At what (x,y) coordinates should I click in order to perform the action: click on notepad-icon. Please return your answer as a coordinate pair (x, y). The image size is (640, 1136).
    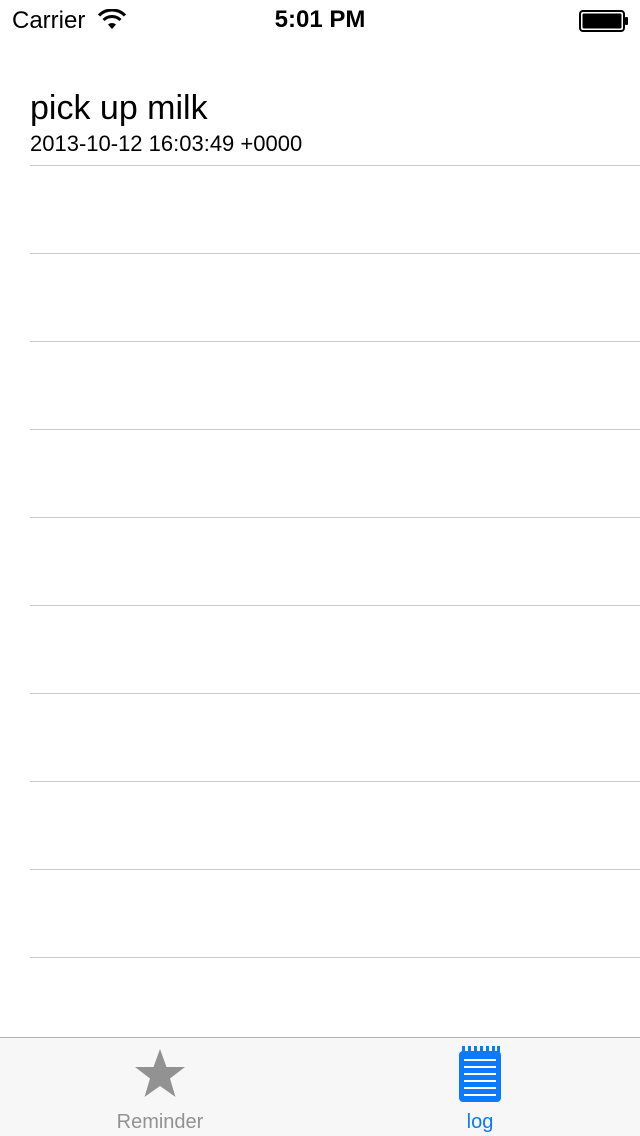
    Looking at the image, I should click on (480, 1074).